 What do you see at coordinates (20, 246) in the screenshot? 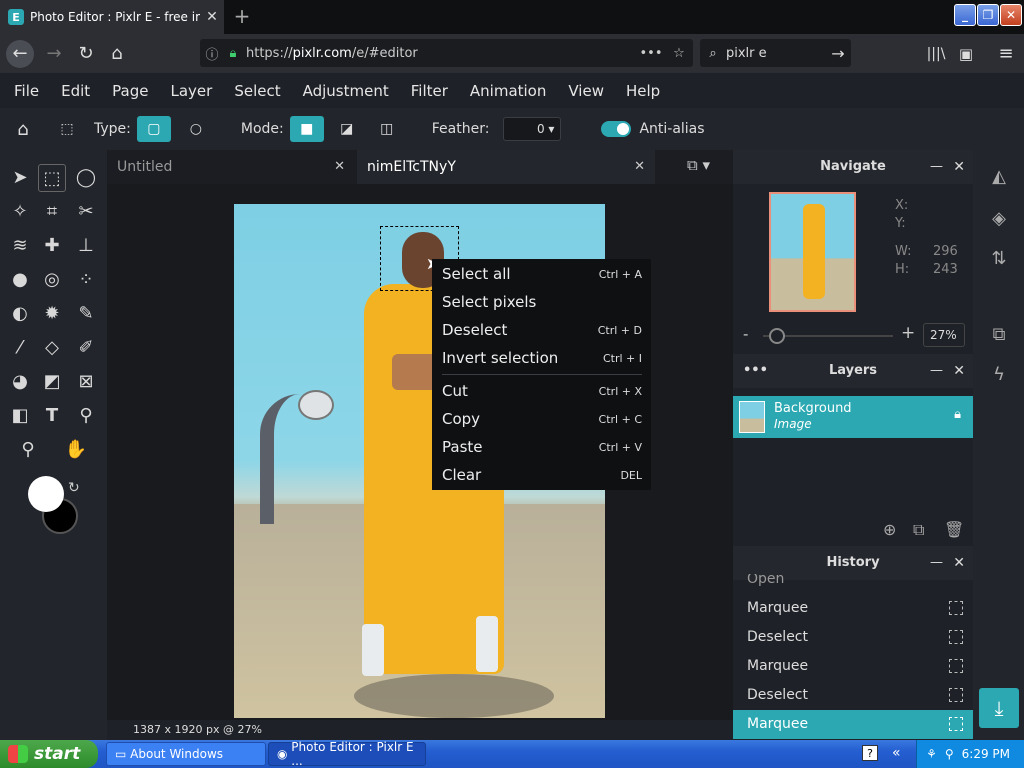
I see `liquify-tool-icon: ≋` at bounding box center [20, 246].